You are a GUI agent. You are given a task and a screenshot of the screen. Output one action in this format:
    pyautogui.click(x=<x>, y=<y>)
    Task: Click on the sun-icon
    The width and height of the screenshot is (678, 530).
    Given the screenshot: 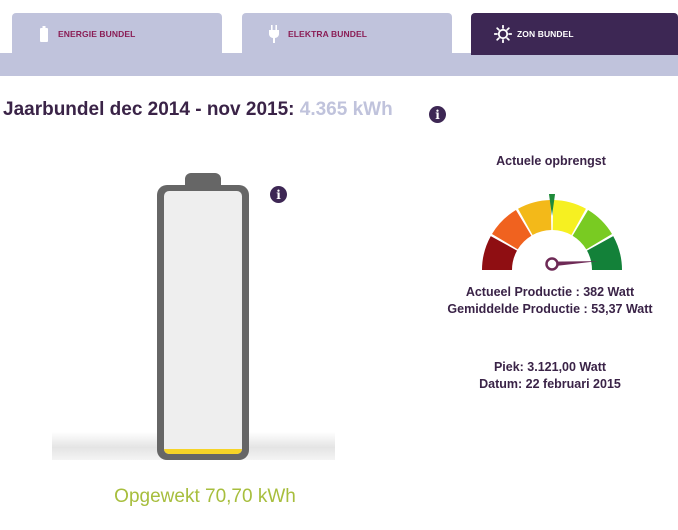 What is the action you would take?
    pyautogui.click(x=503, y=34)
    